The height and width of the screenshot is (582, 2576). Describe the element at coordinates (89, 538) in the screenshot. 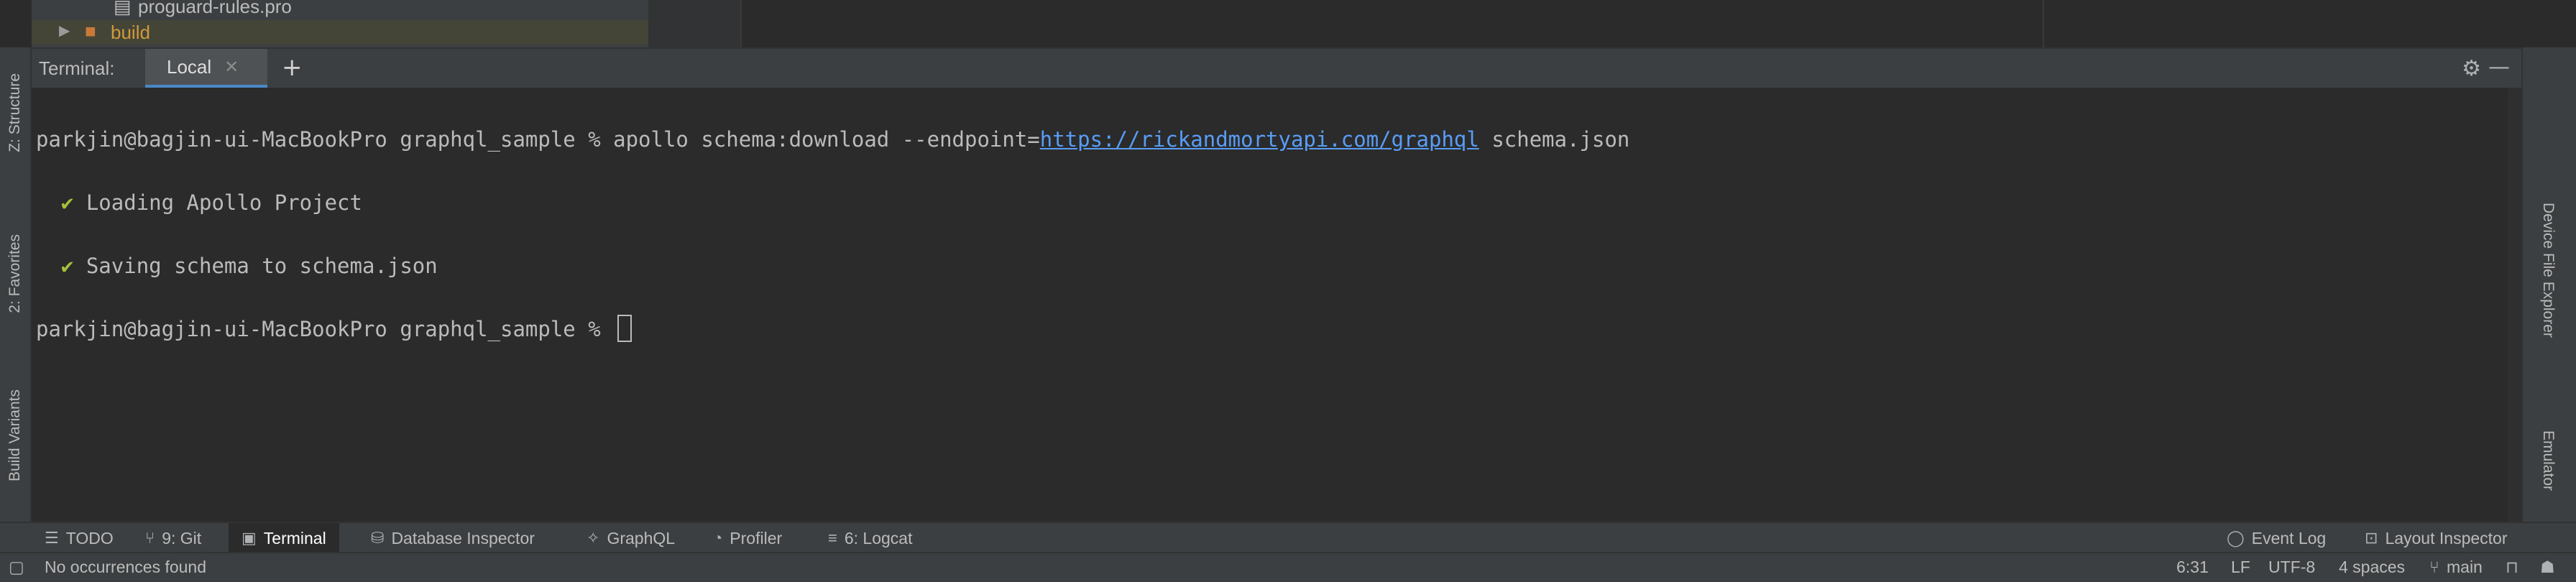

I see `todo-label: TODO` at that location.